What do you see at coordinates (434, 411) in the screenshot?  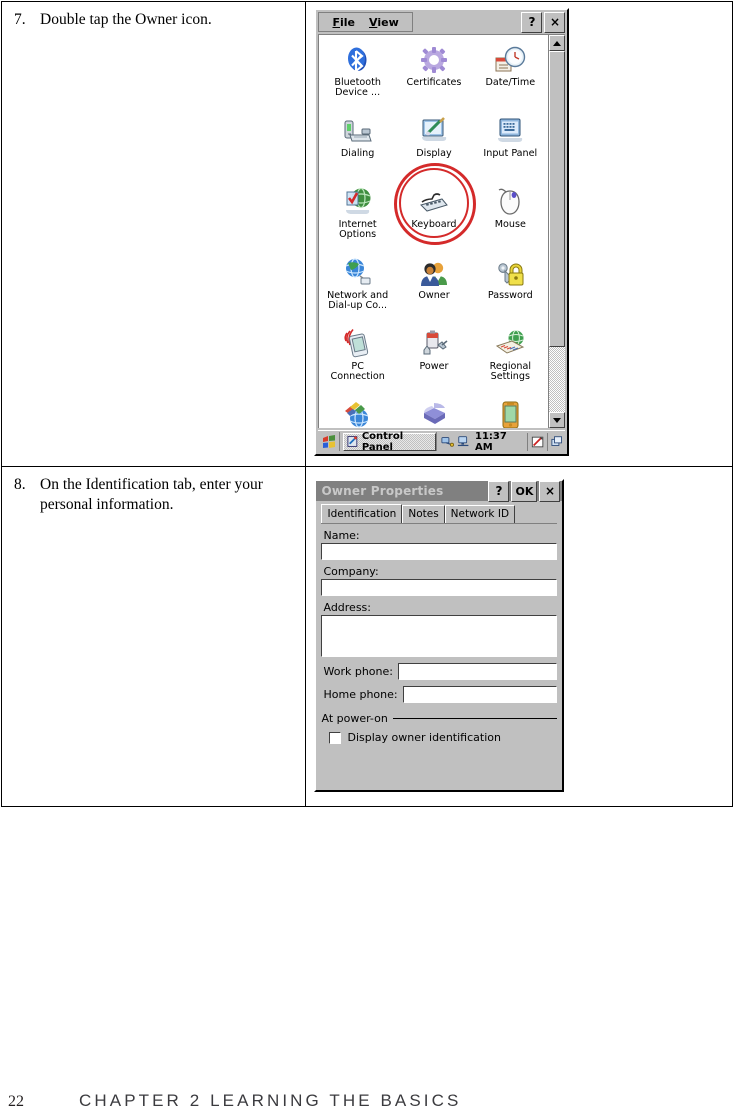 I see `storage-manager-icon: Storage Manager` at bounding box center [434, 411].